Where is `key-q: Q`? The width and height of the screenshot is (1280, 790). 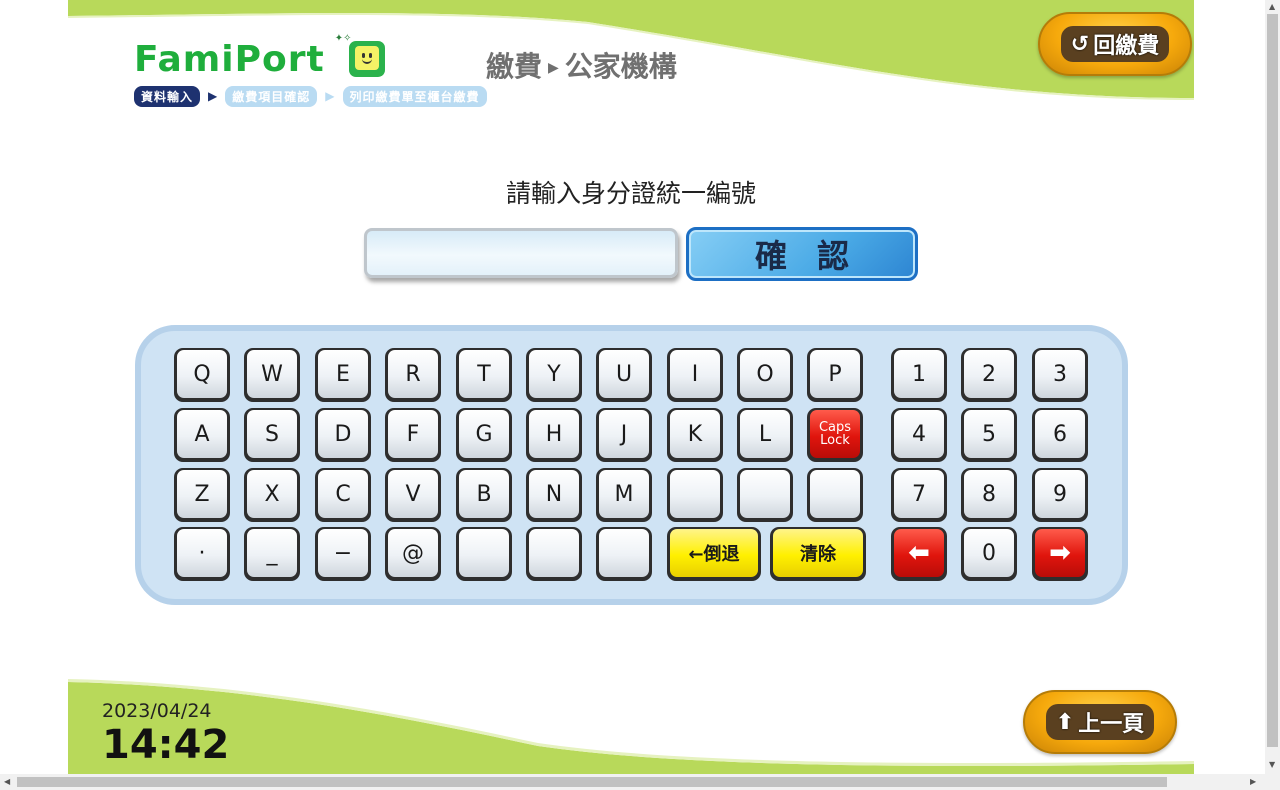
key-q: Q is located at coordinates (202, 375).